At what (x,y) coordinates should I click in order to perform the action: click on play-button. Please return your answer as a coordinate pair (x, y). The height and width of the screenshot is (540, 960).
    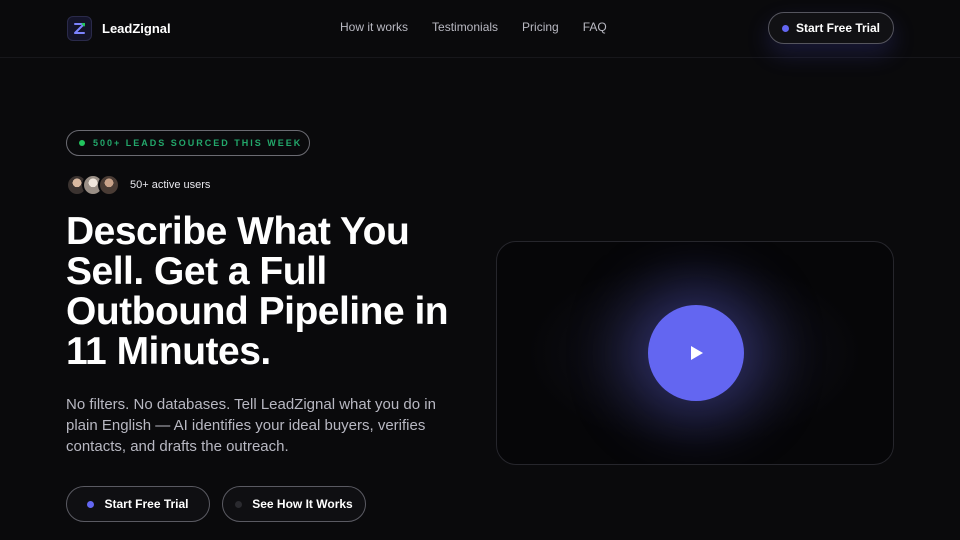
    Looking at the image, I should click on (696, 353).